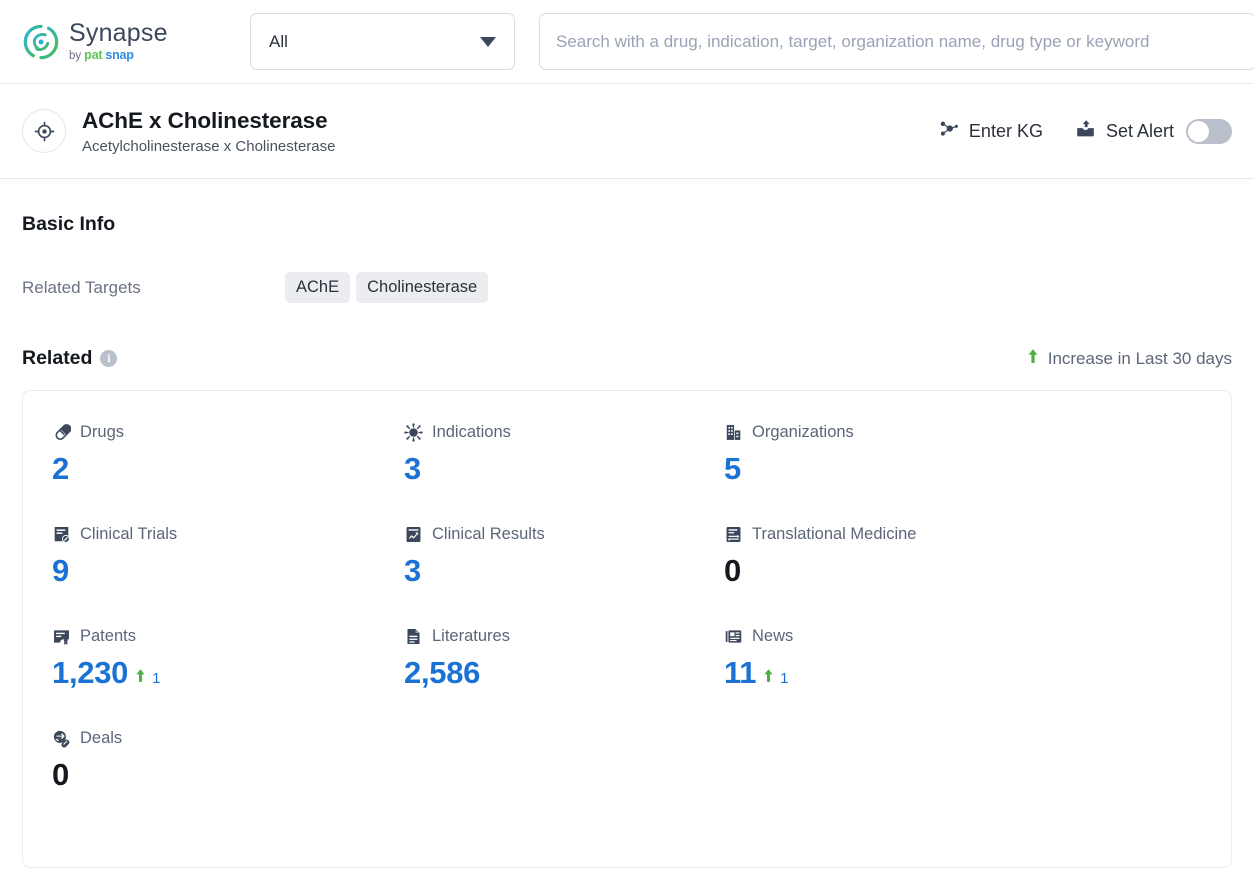 The width and height of the screenshot is (1254, 891). I want to click on news-paper-icon, so click(733, 636).